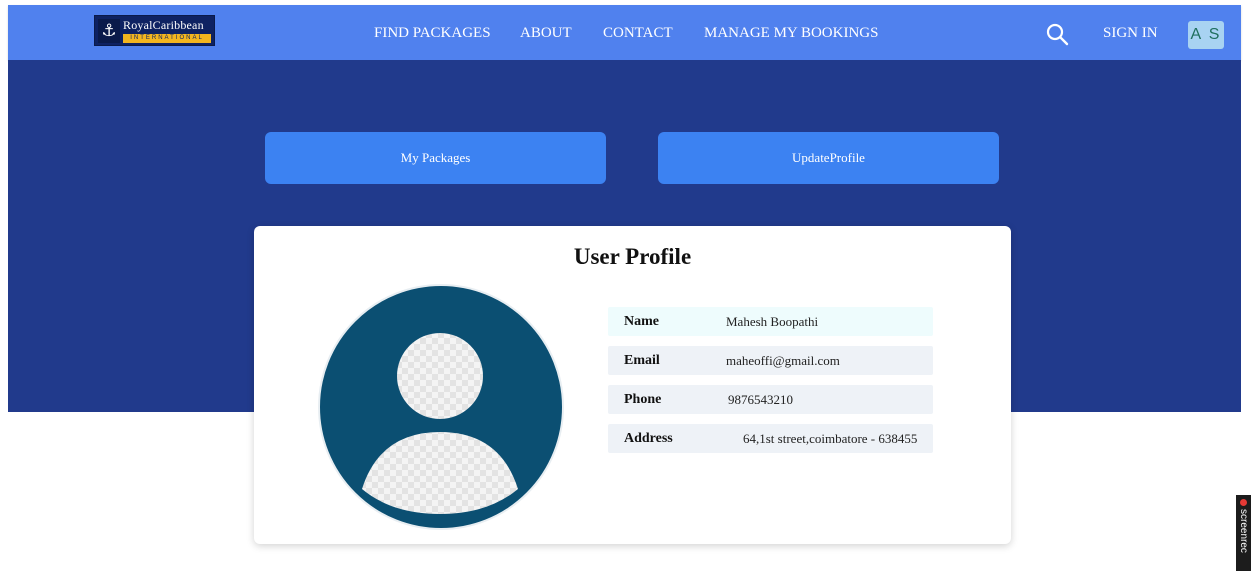  Describe the element at coordinates (828, 158) in the screenshot. I see `update-profile-button: UpdateProfile` at that location.